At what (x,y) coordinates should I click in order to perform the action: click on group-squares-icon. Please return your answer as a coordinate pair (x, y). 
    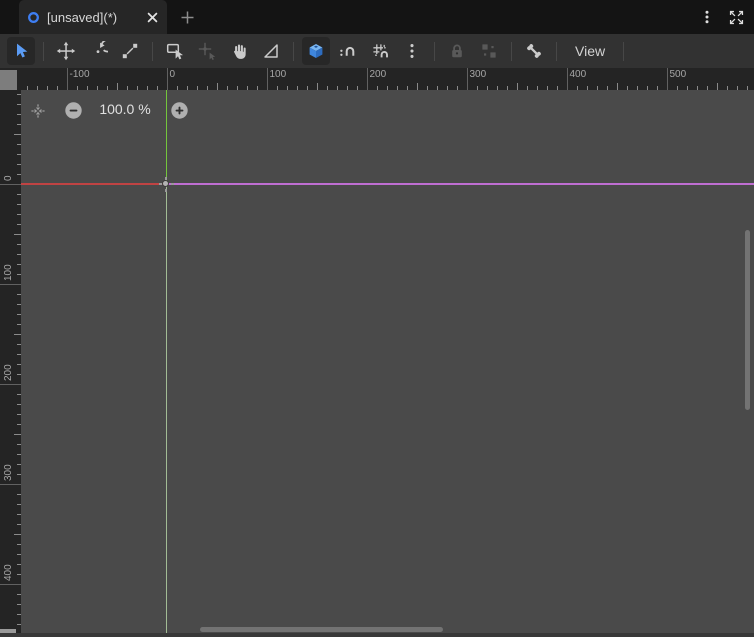
    Looking at the image, I should click on (489, 51).